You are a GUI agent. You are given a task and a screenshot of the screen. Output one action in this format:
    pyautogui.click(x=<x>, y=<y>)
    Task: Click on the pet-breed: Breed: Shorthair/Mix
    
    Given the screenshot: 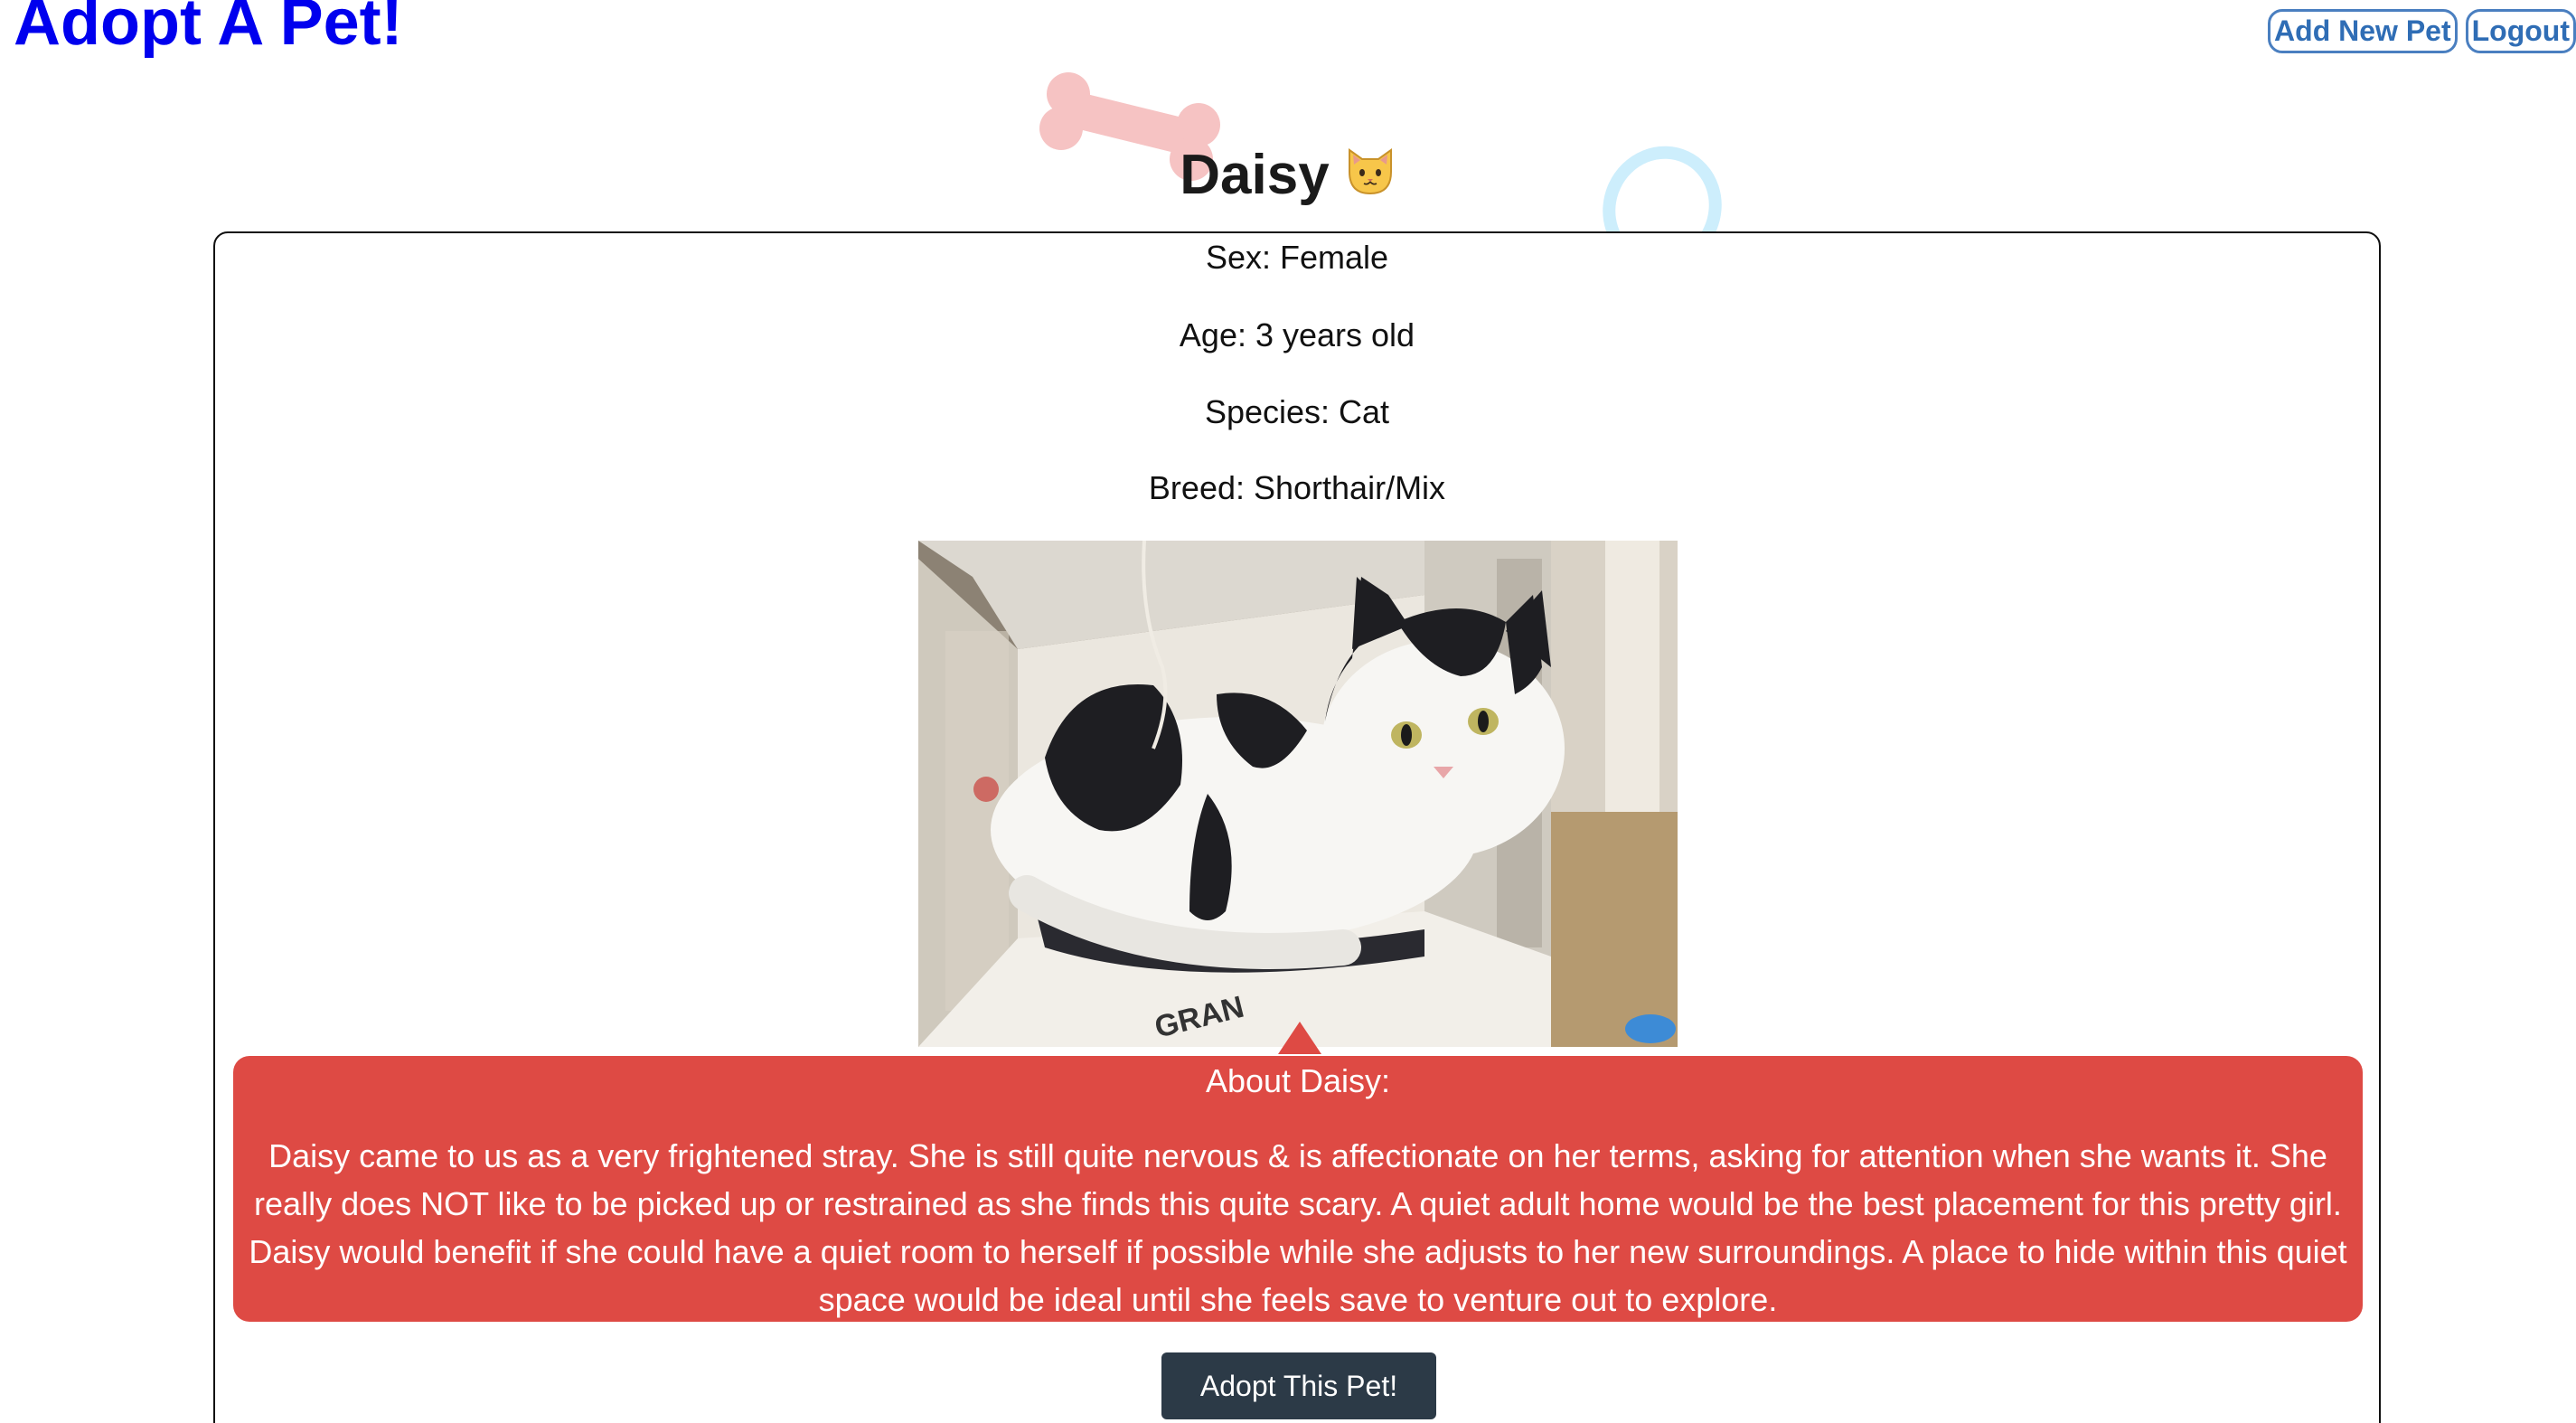 What is the action you would take?
    pyautogui.click(x=1297, y=488)
    